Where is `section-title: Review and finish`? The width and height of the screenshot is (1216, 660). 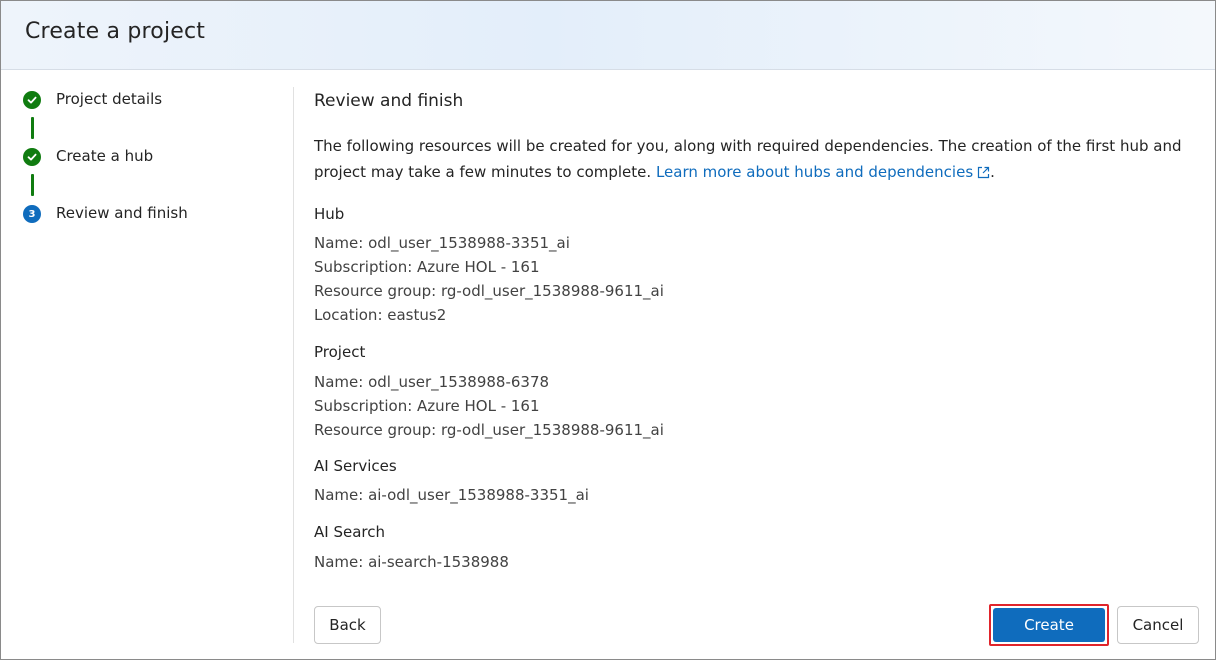
section-title: Review and finish is located at coordinates (389, 101).